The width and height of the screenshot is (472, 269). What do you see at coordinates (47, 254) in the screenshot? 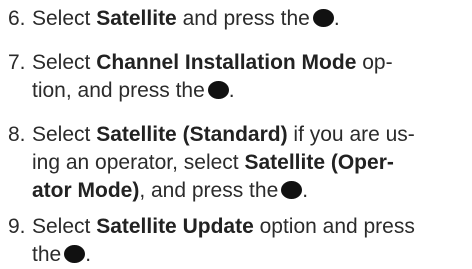
I see `step-text: the` at bounding box center [47, 254].